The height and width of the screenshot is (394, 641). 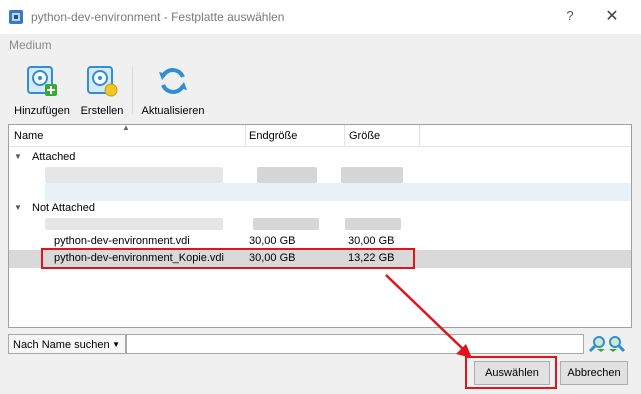 What do you see at coordinates (139, 258) in the screenshot?
I see `disk-name: python-dev-environment_Kopie.vdi` at bounding box center [139, 258].